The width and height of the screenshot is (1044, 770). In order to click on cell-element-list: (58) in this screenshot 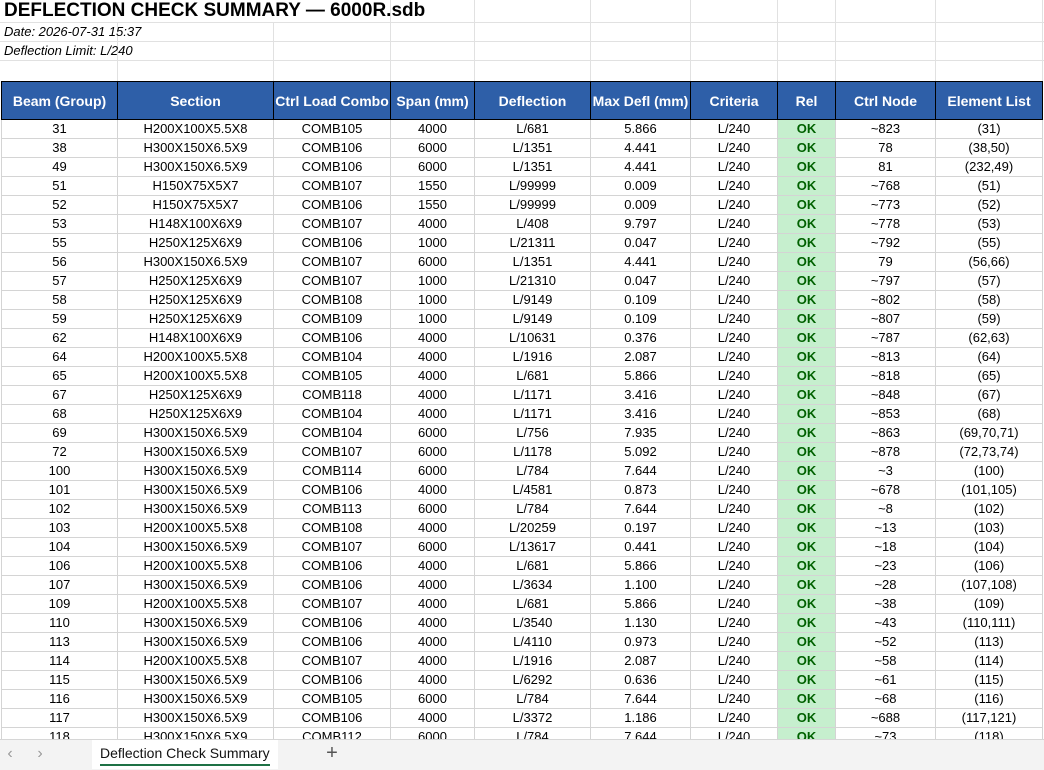, I will do `click(989, 300)`.